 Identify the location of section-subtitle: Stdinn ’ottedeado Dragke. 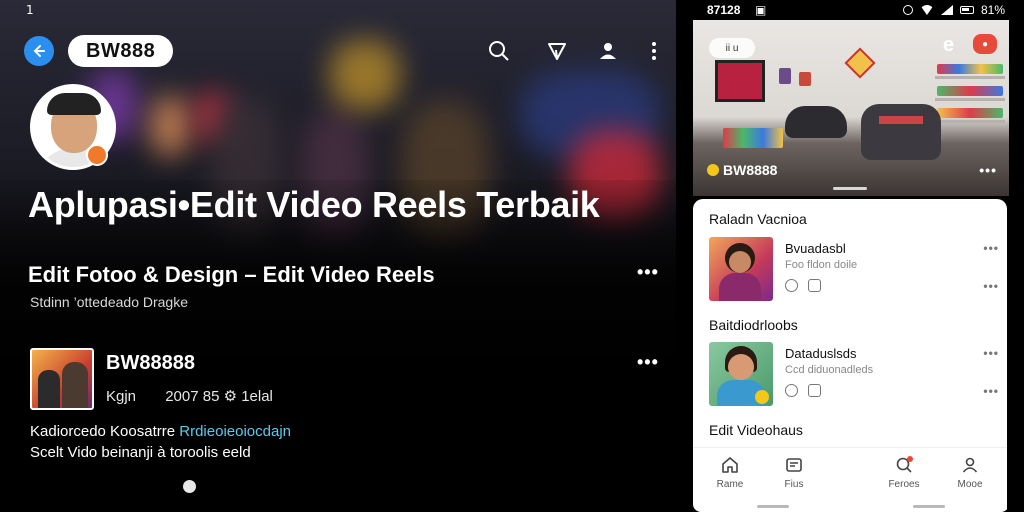
(109, 302).